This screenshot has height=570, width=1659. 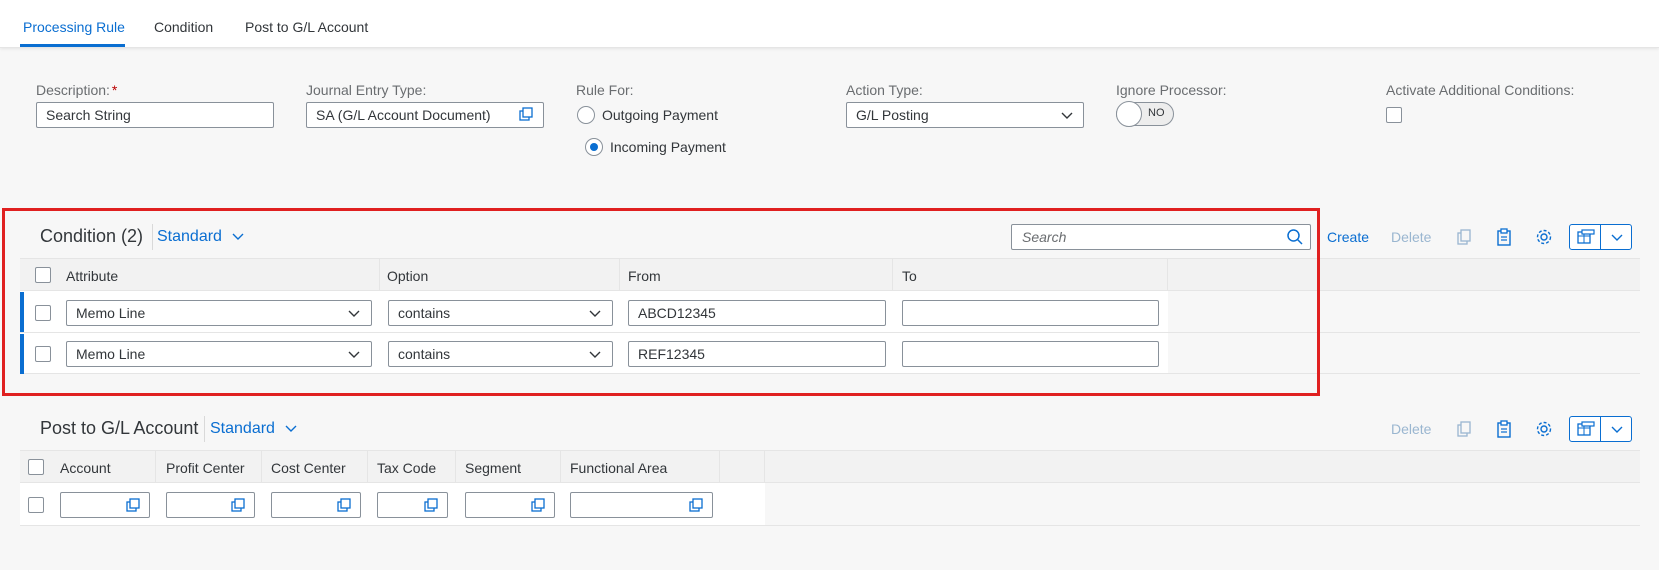 What do you see at coordinates (1295, 237) in the screenshot?
I see `search-icon` at bounding box center [1295, 237].